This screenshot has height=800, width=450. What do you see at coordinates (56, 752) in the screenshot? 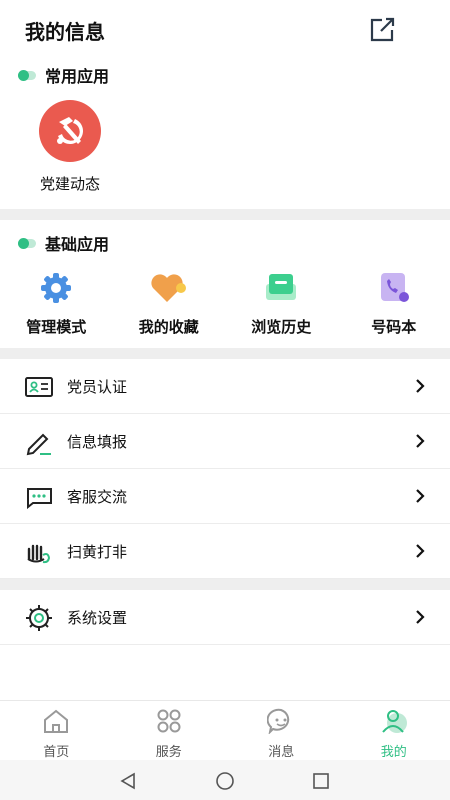
I see `tab-label: 首页` at bounding box center [56, 752].